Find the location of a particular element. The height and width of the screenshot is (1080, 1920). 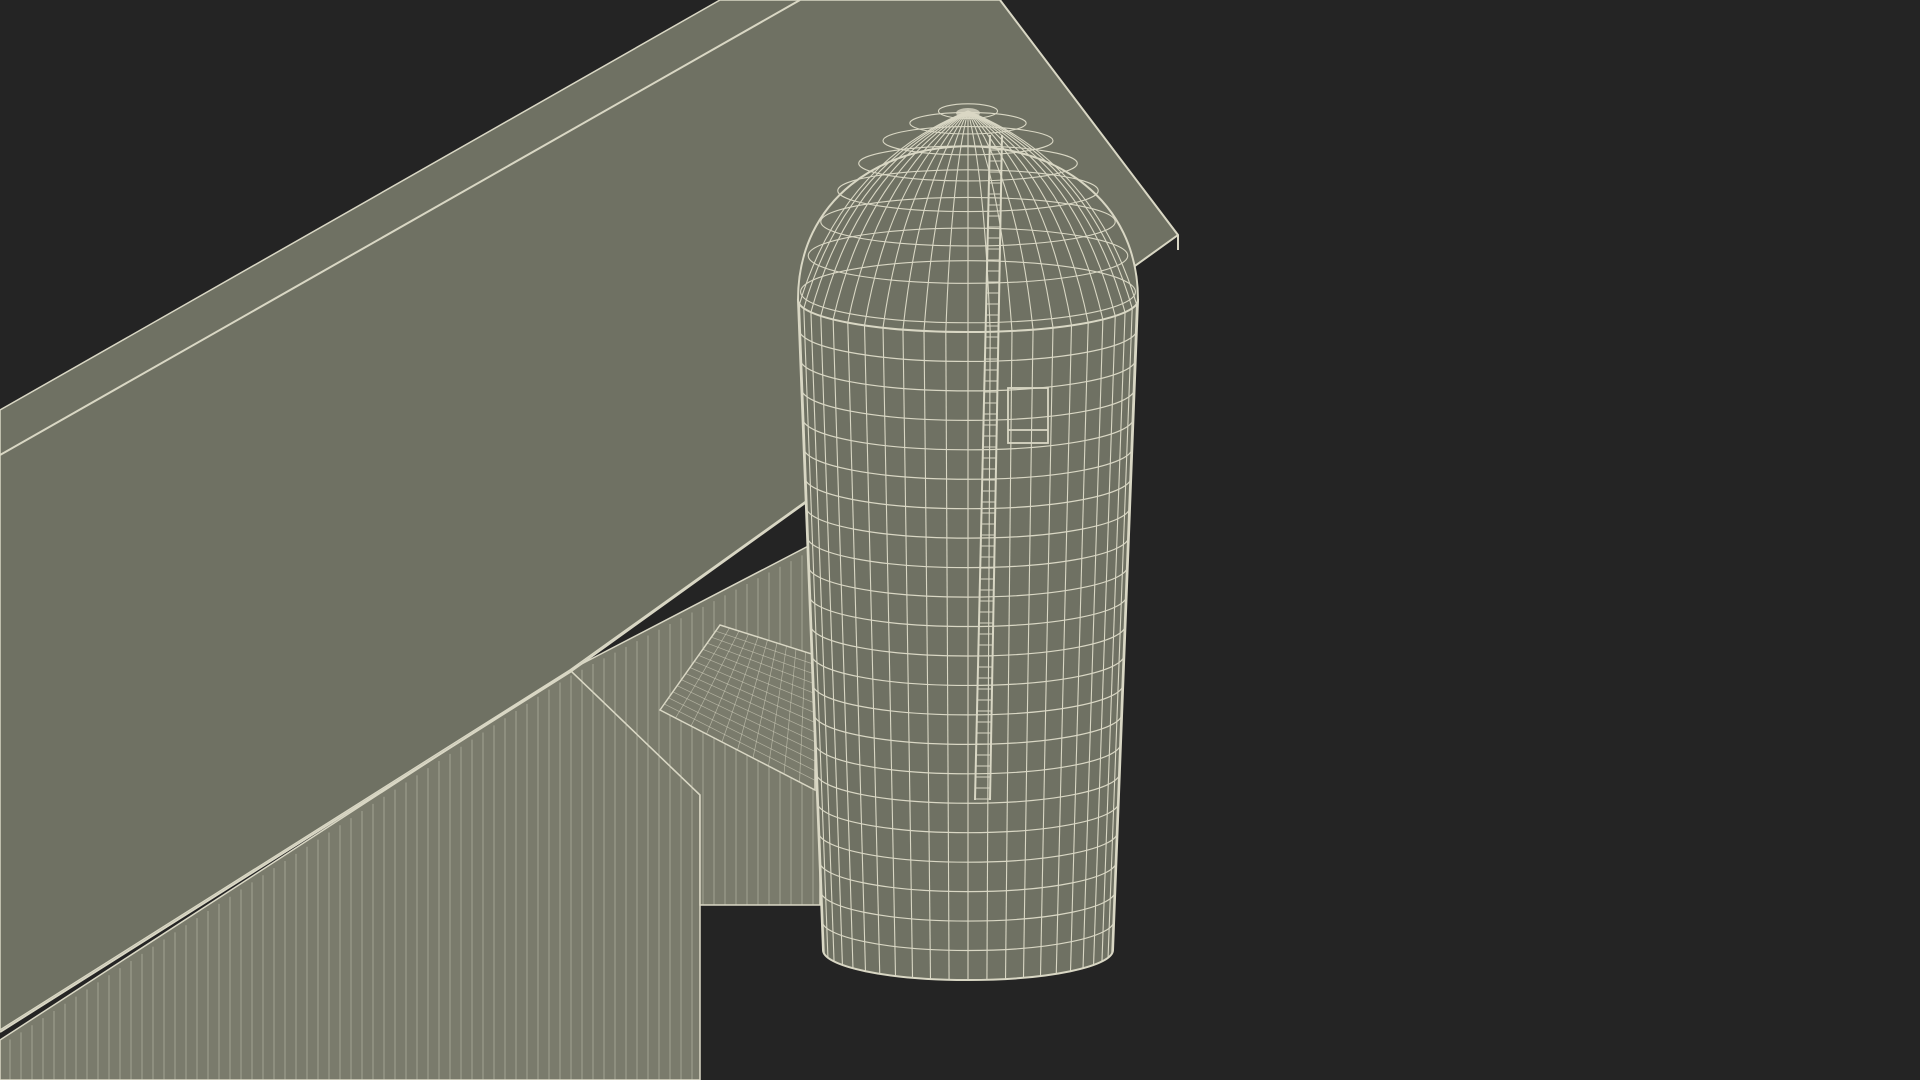

grain-silo is located at coordinates (968, 542).